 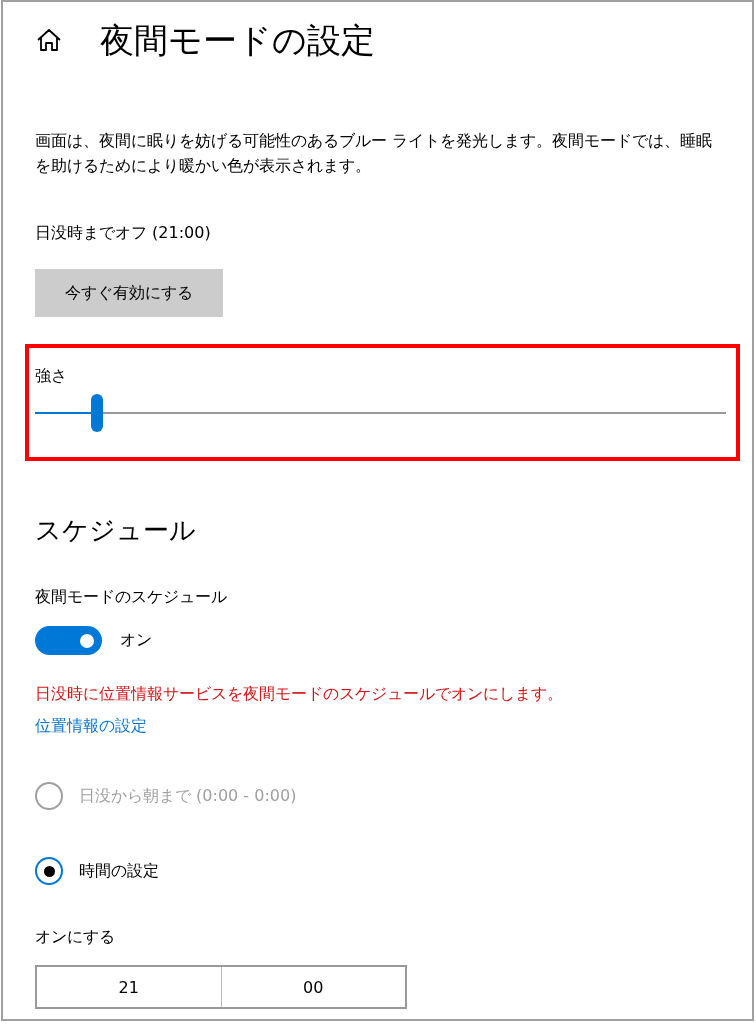 What do you see at coordinates (97, 413) in the screenshot?
I see `slider-thumb` at bounding box center [97, 413].